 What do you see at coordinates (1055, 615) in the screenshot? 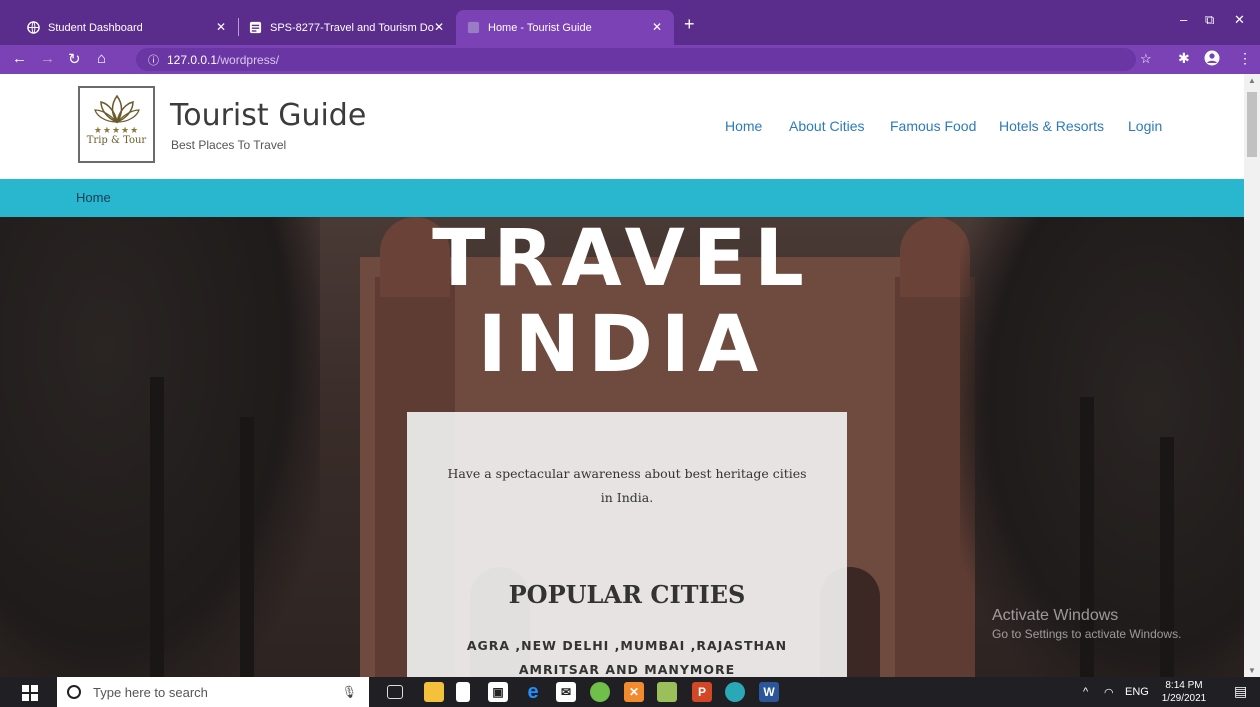
I see `watermark-title: Activate Windows` at bounding box center [1055, 615].